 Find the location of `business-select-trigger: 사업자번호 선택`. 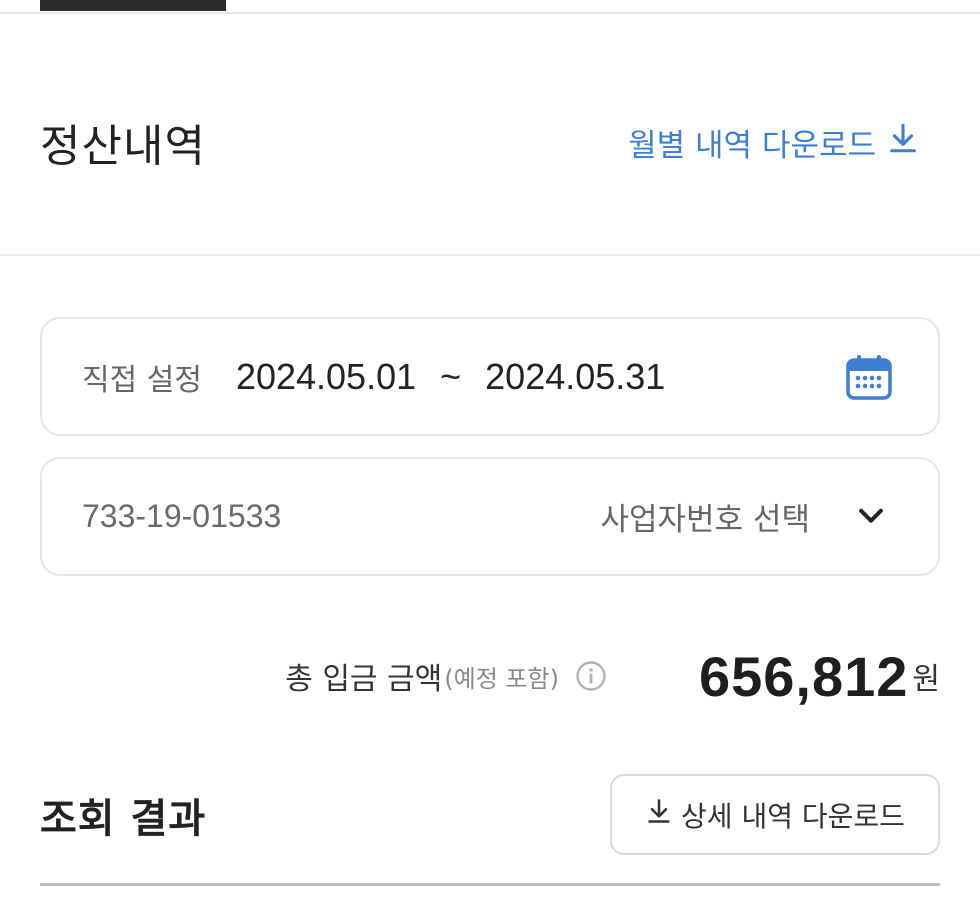

business-select-trigger: 사업자번호 선택 is located at coordinates (745, 516).